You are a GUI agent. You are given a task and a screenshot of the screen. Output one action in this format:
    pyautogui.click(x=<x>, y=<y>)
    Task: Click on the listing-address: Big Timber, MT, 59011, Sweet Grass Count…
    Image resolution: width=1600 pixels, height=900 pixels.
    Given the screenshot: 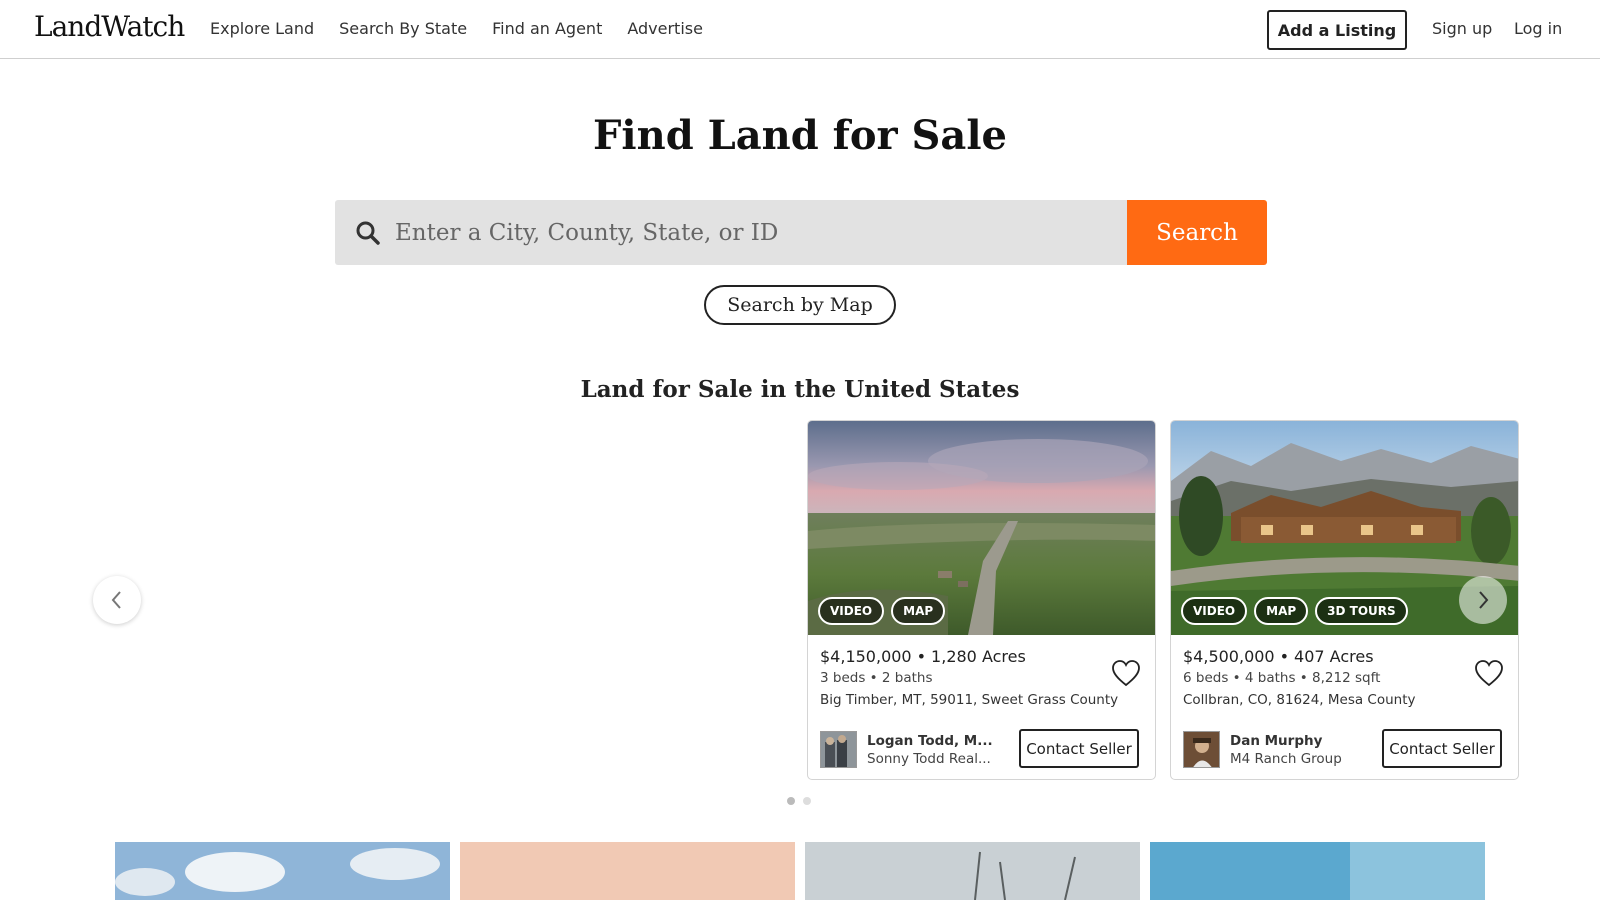 What is the action you would take?
    pyautogui.click(x=969, y=700)
    